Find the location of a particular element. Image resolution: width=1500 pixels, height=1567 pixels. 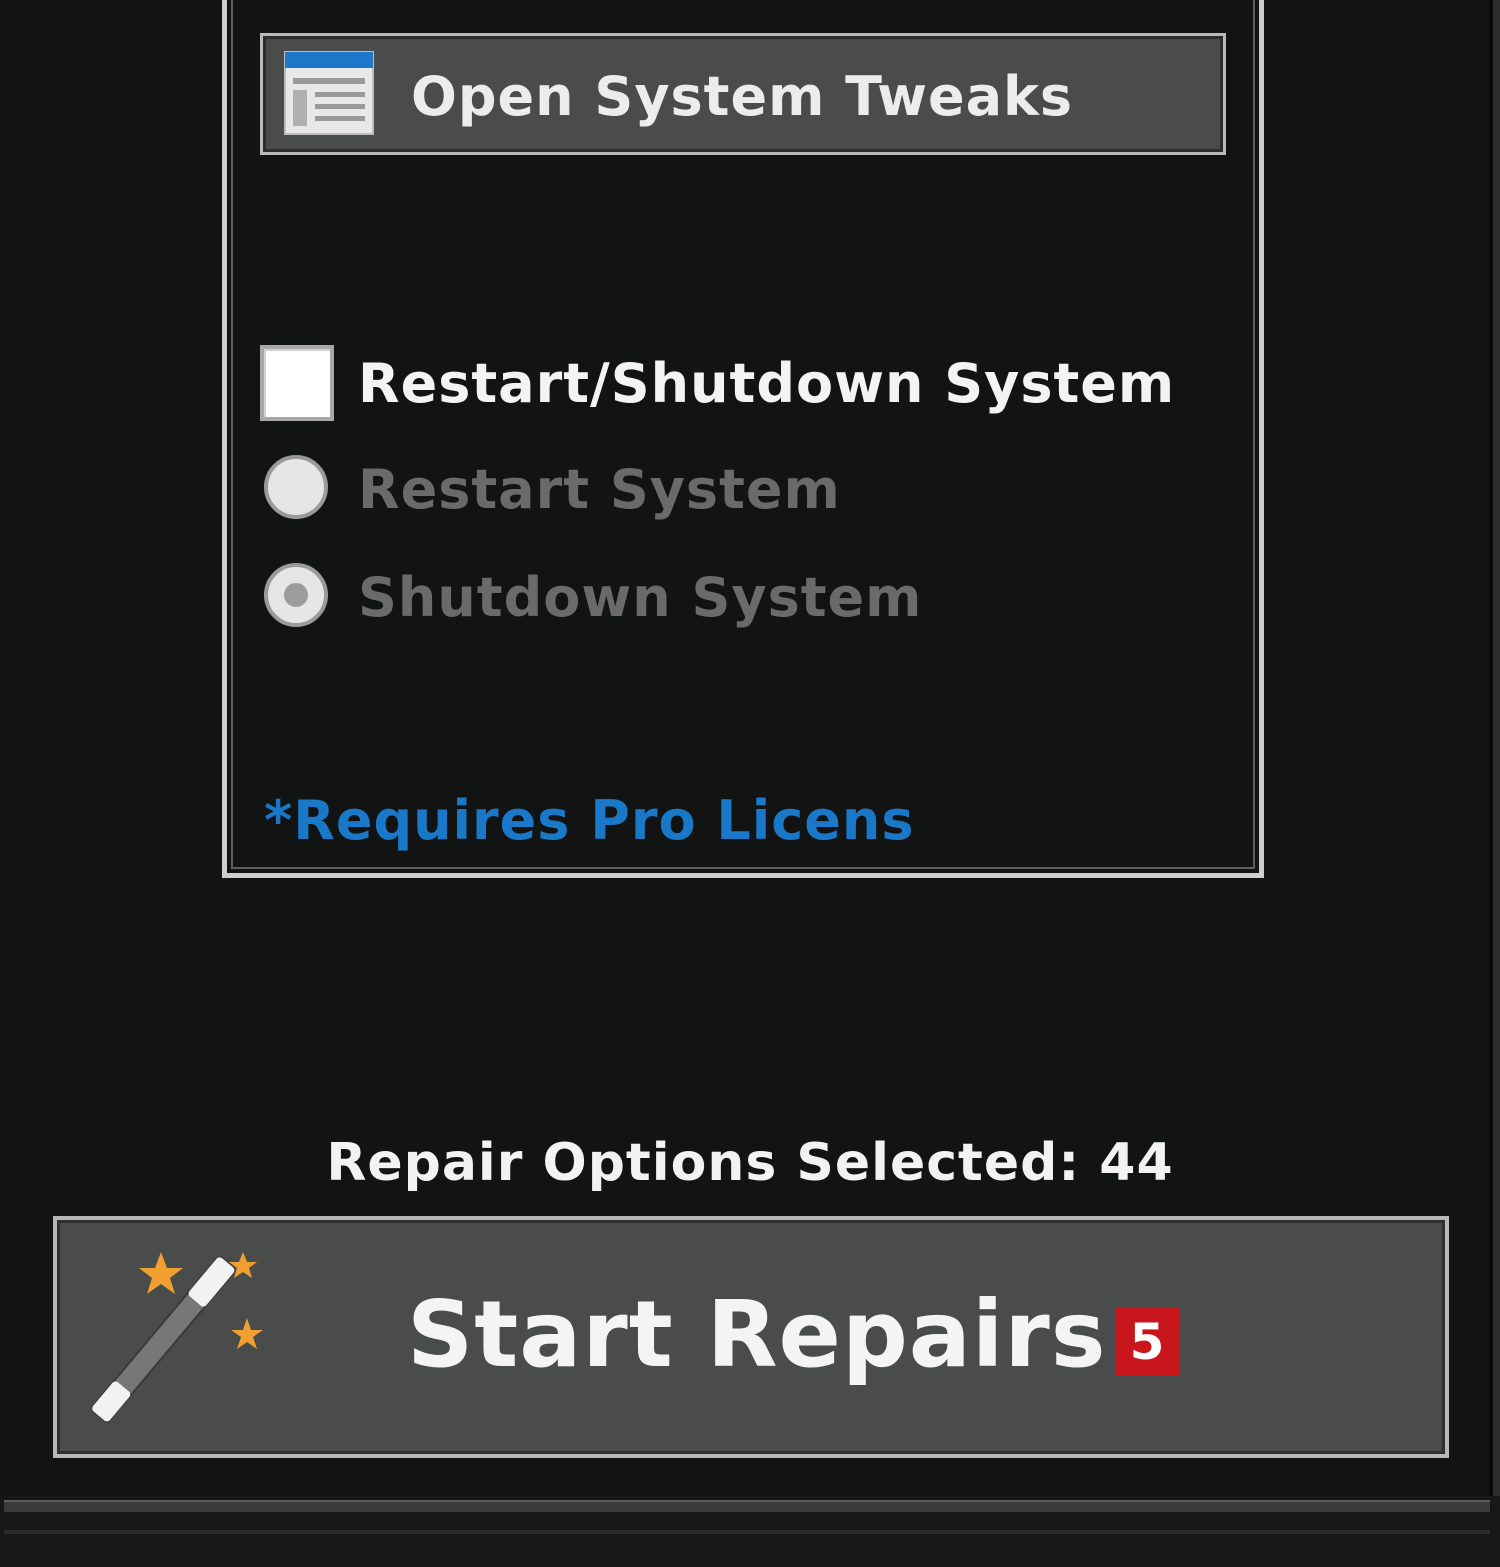

start-repairs-button: Start Repairs 5 is located at coordinates (751, 1337).